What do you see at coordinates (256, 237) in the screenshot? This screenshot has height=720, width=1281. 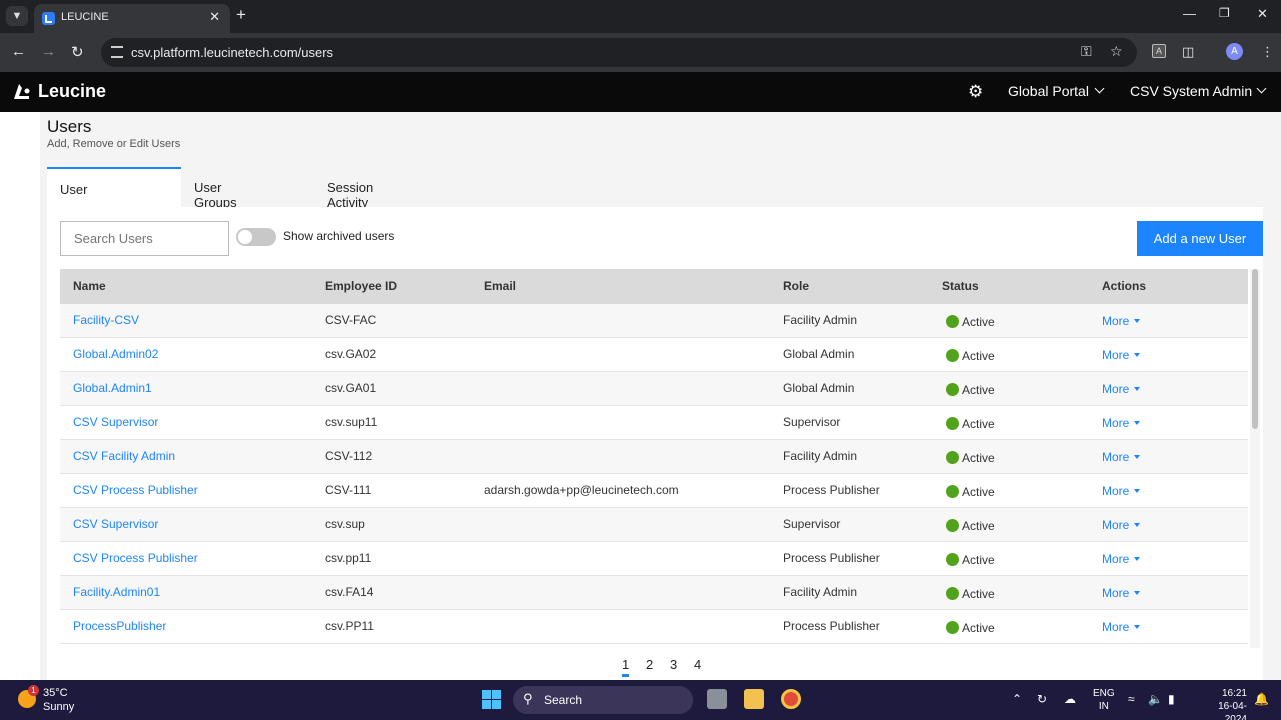 I see `archived-toggle` at bounding box center [256, 237].